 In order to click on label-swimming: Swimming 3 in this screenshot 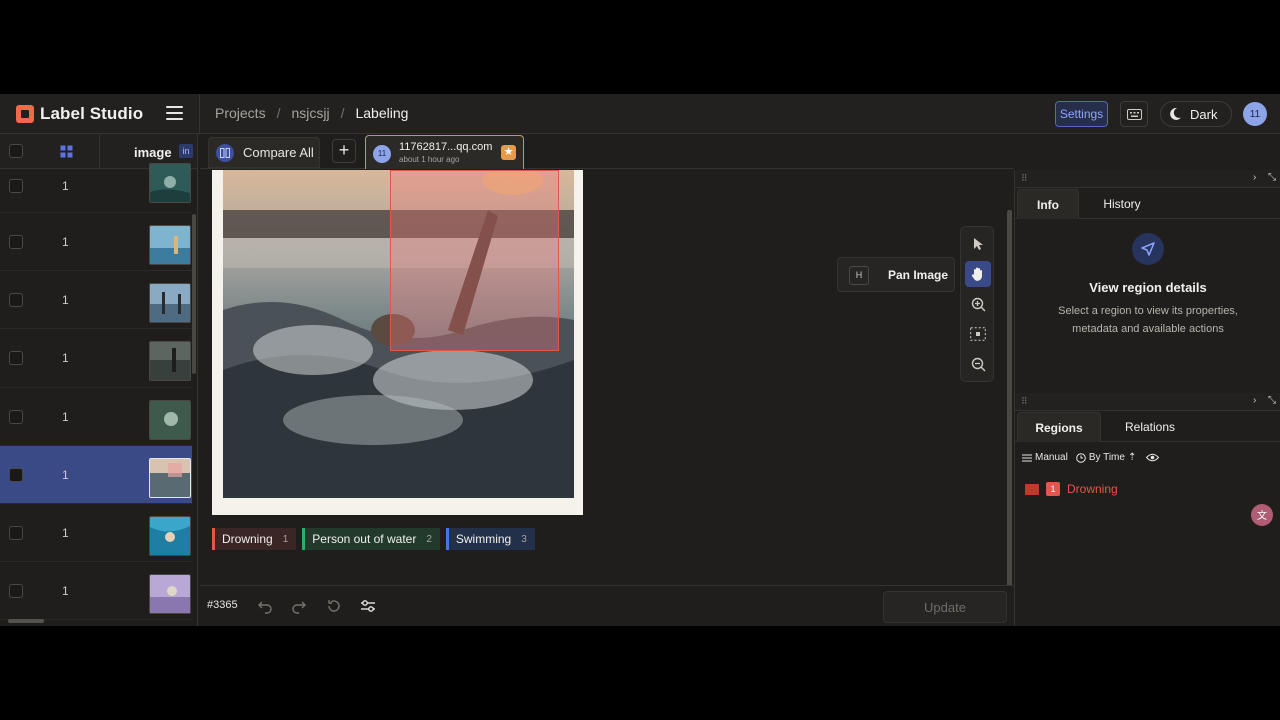, I will do `click(490, 539)`.